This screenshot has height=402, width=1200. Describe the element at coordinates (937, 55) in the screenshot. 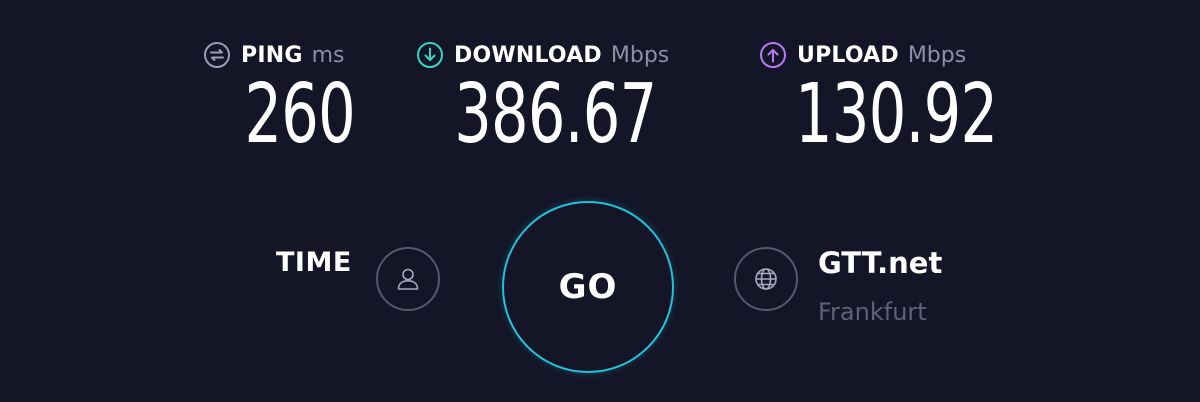

I see `upload-unit: Mbps` at that location.